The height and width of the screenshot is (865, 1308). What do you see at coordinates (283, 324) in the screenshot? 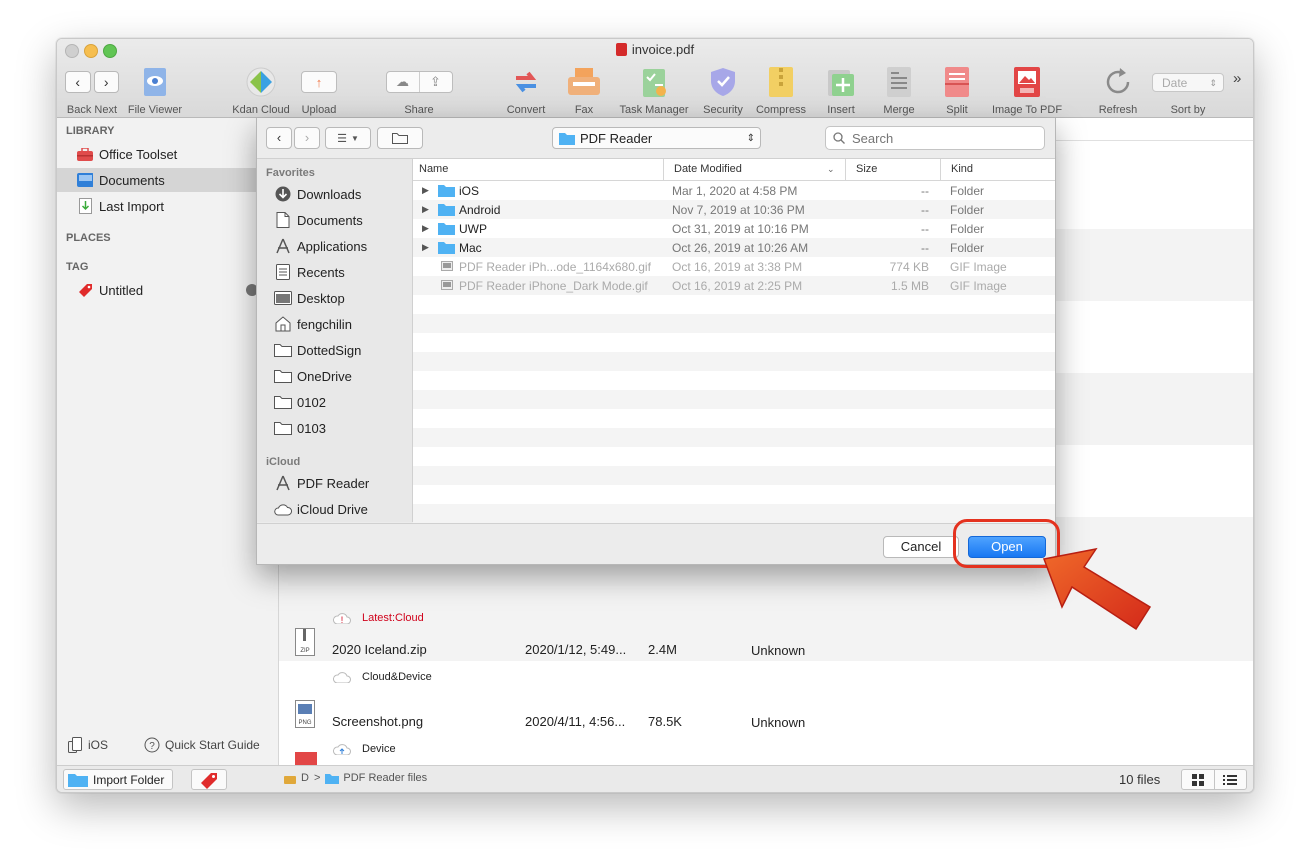
I see `home-icon` at bounding box center [283, 324].